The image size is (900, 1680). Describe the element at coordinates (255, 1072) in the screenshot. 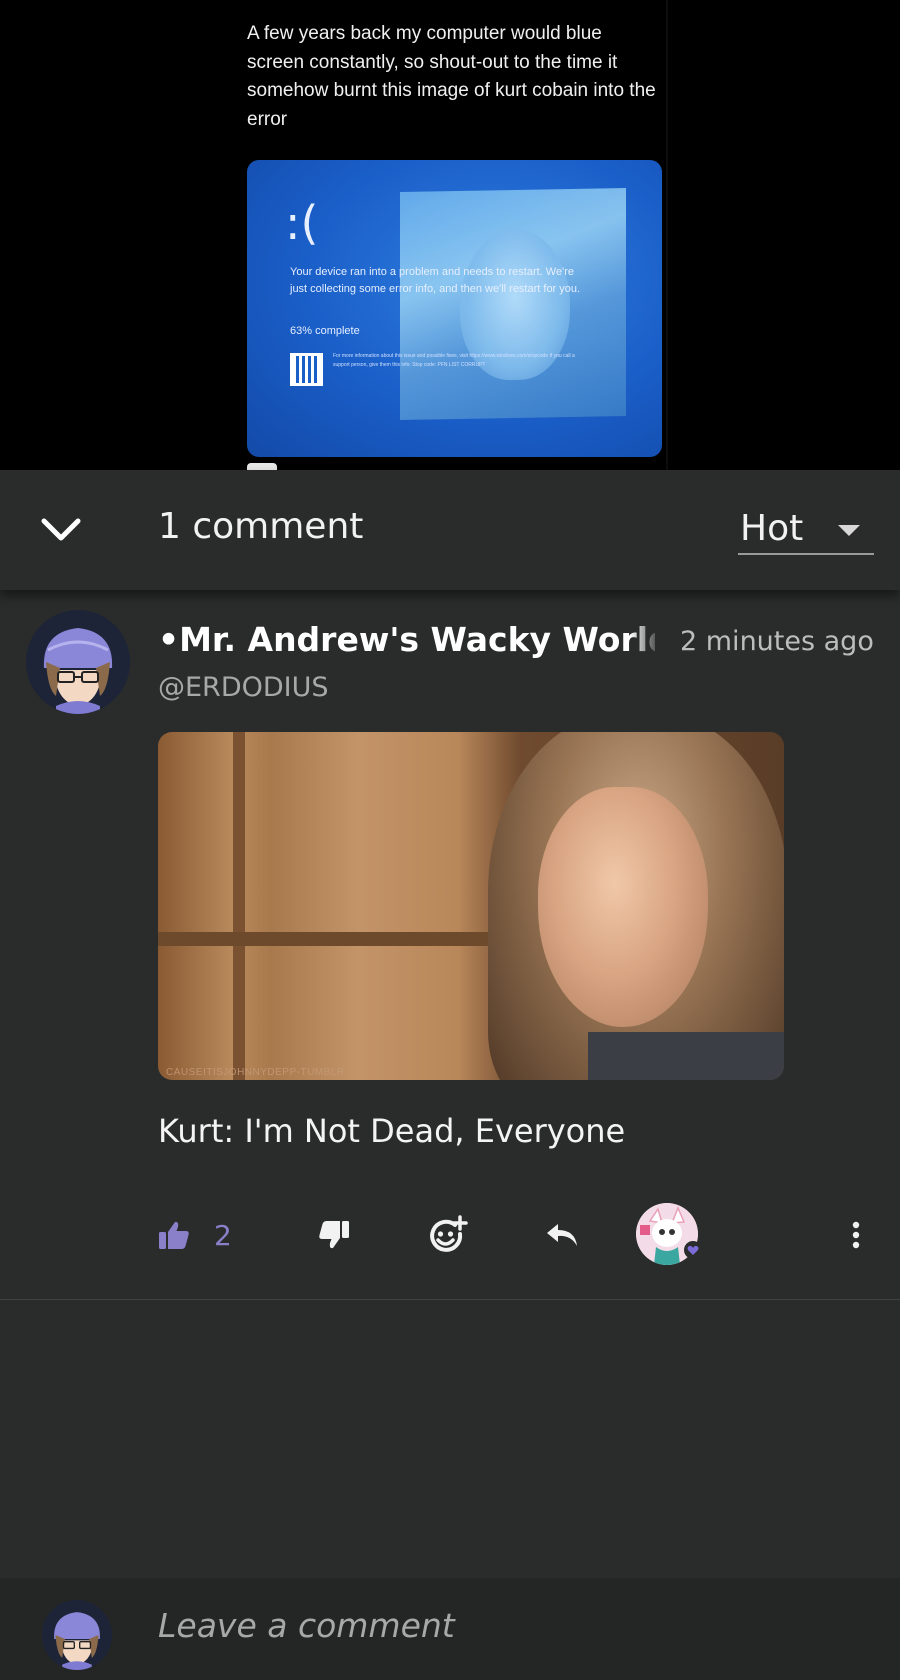

I see `image-watermark: CAUSEITISJOHNNYDEPP-TUMBLR` at that location.